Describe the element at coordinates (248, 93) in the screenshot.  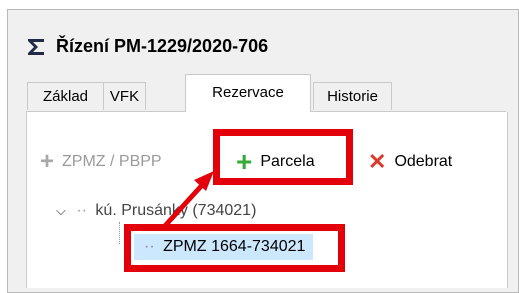
I see `tab-rezervace: Rezervace` at that location.